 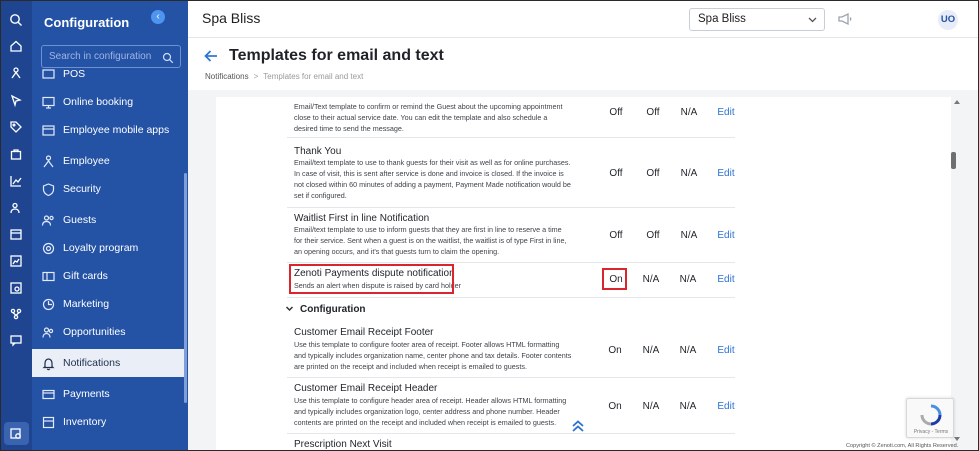 I want to click on tag-icon, so click(x=16, y=127).